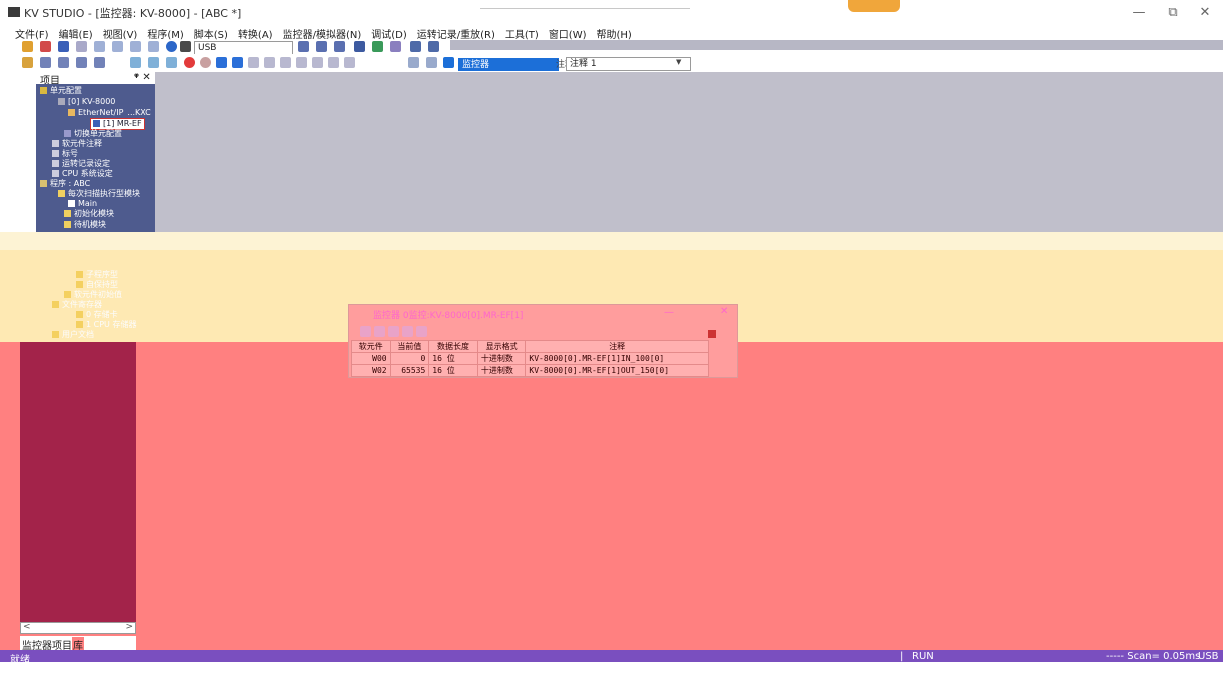  I want to click on tree-standby-module: 待机模块, so click(85, 225).